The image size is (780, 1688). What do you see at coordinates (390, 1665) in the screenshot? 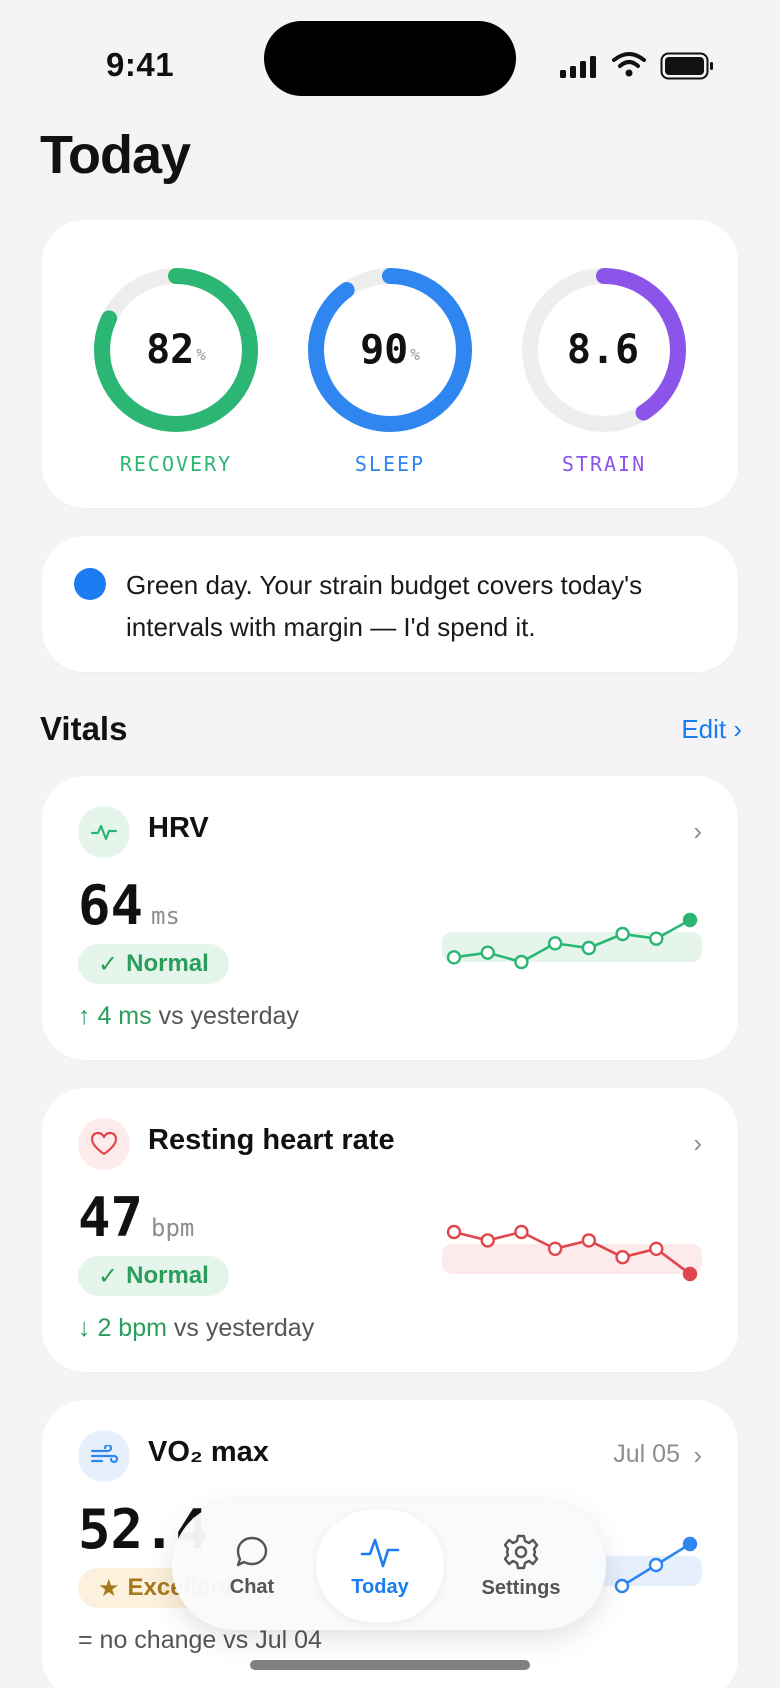
I see `home-indicator` at bounding box center [390, 1665].